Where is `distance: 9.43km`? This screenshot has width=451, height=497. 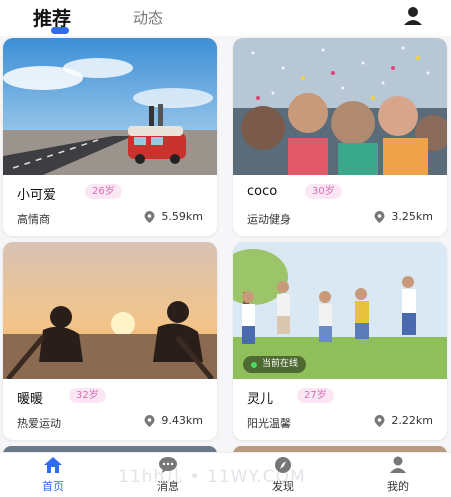
distance: 9.43km is located at coordinates (173, 420).